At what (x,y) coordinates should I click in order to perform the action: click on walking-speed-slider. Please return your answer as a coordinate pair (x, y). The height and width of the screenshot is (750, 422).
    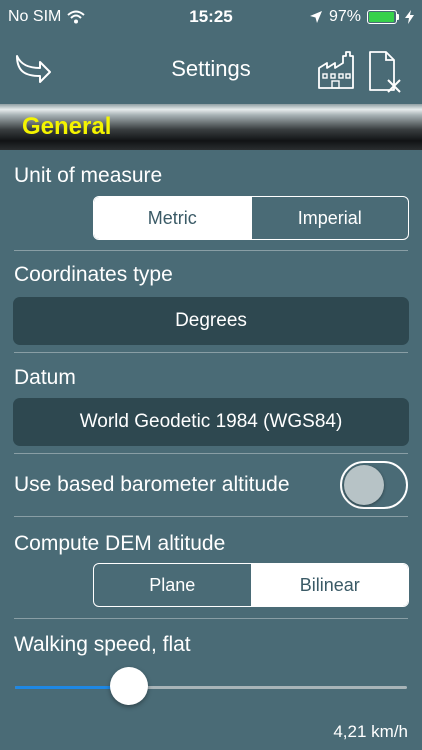
    Looking at the image, I should click on (211, 687).